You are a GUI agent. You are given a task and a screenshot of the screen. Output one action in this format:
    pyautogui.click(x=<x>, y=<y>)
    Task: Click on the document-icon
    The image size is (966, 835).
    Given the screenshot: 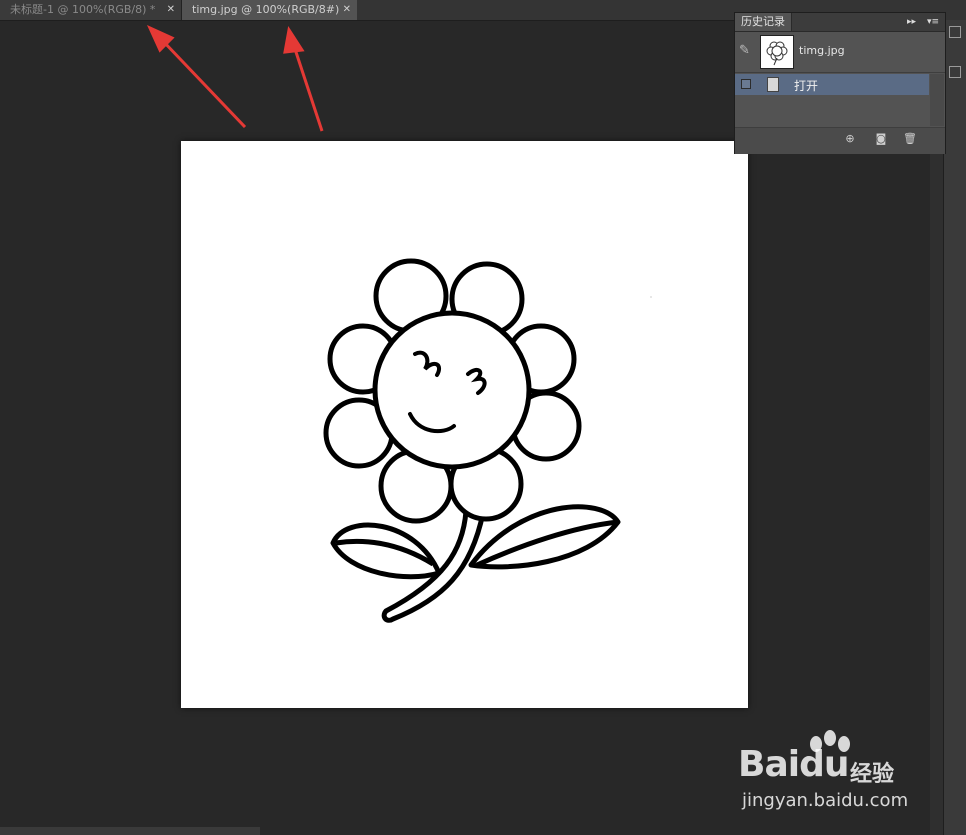 What is the action you would take?
    pyautogui.click(x=773, y=84)
    